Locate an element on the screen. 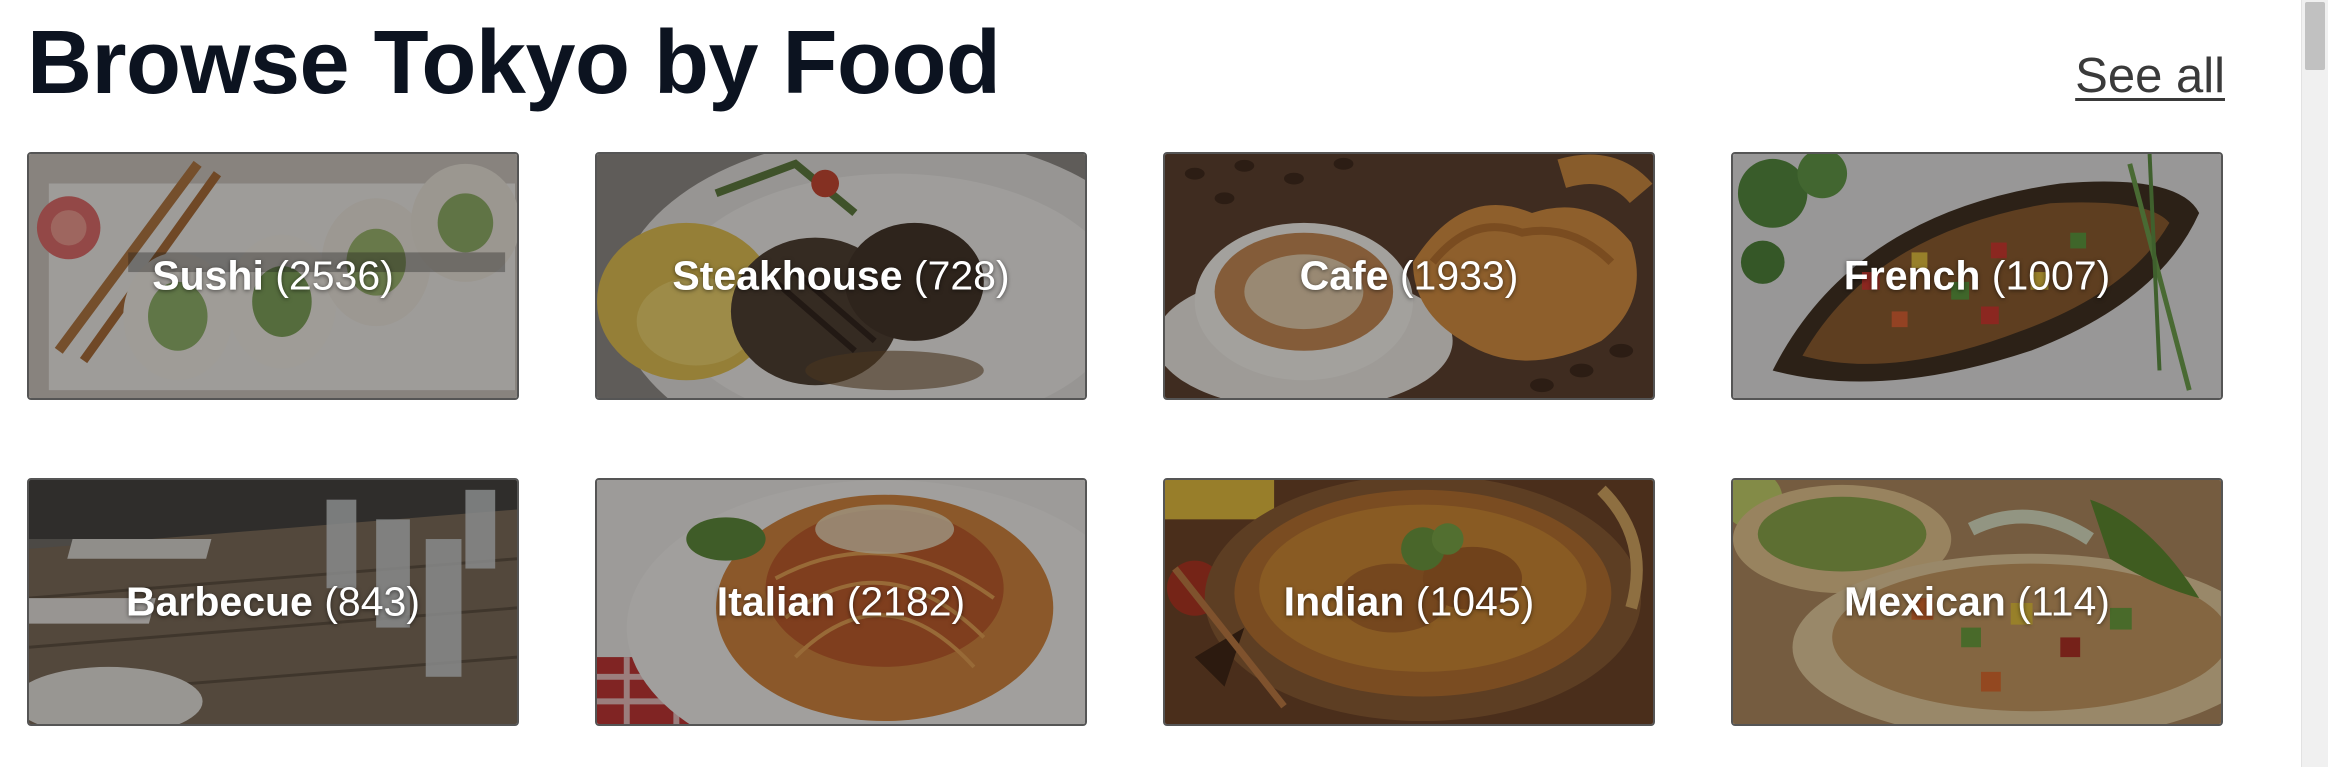 The image size is (2328, 767). category-tile-indian: Indian (1045) is located at coordinates (1409, 602).